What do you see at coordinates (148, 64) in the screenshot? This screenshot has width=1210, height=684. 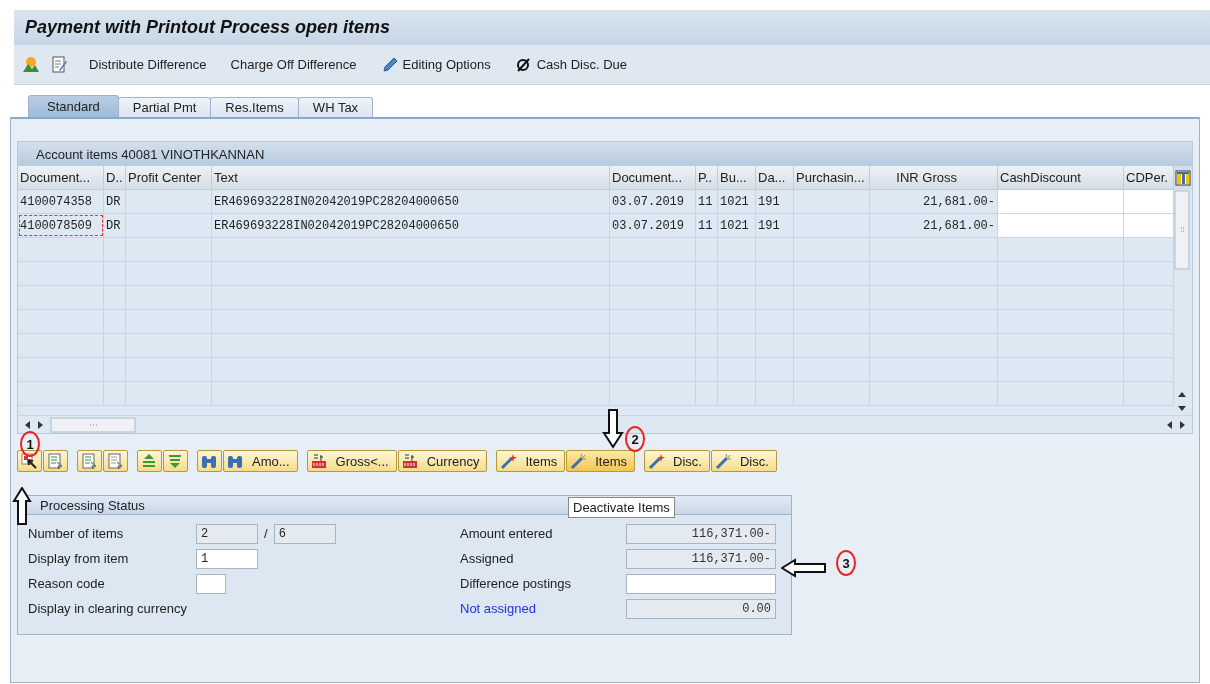 I see `toolbar-button: Distribute Difference` at bounding box center [148, 64].